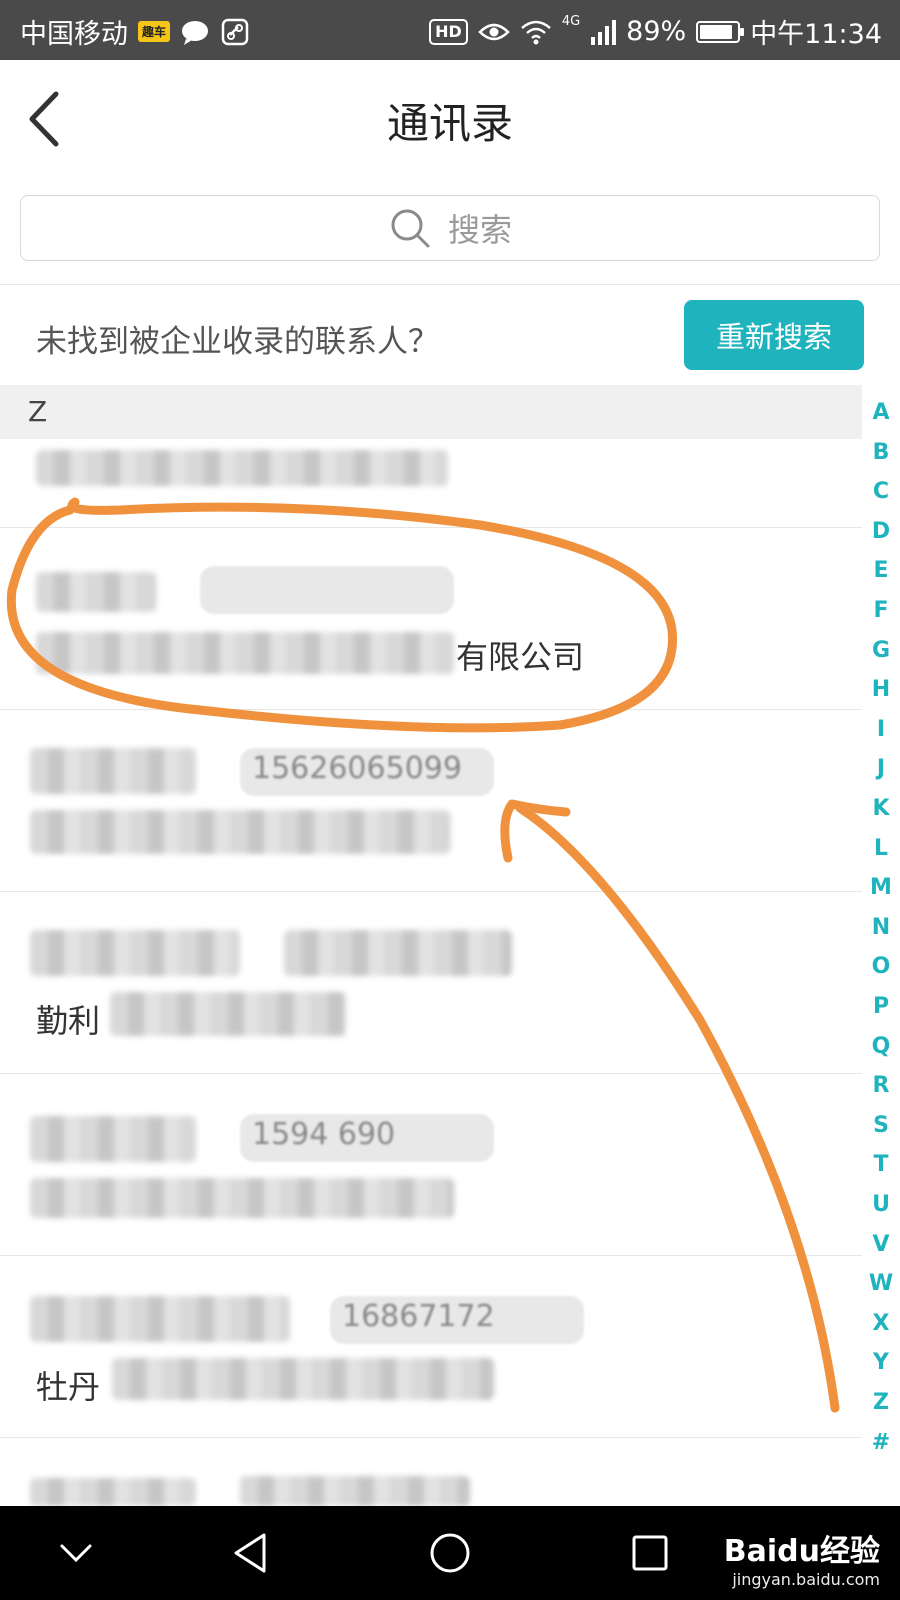  What do you see at coordinates (806, 1579) in the screenshot?
I see `watermark-url: jingyan.baidu.com` at bounding box center [806, 1579].